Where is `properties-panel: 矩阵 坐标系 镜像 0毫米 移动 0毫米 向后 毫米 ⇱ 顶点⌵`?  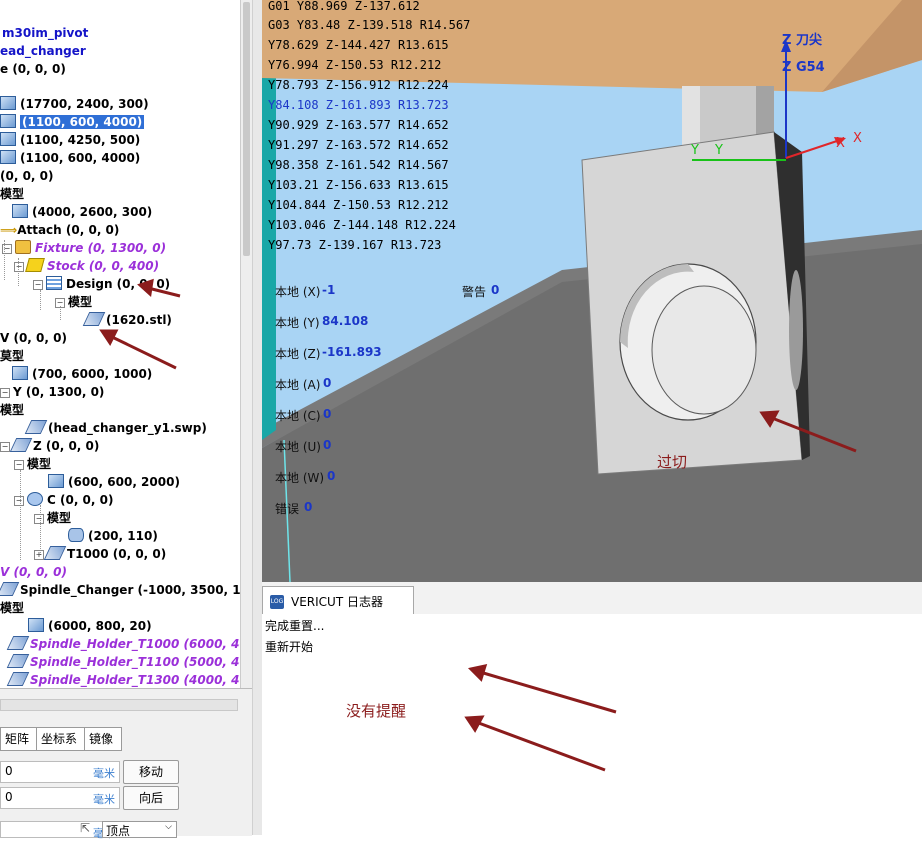 properties-panel: 矩阵 坐标系 镜像 0毫米 移动 0毫米 向后 毫米 ⇱ 顶点⌵ is located at coordinates (126, 764).